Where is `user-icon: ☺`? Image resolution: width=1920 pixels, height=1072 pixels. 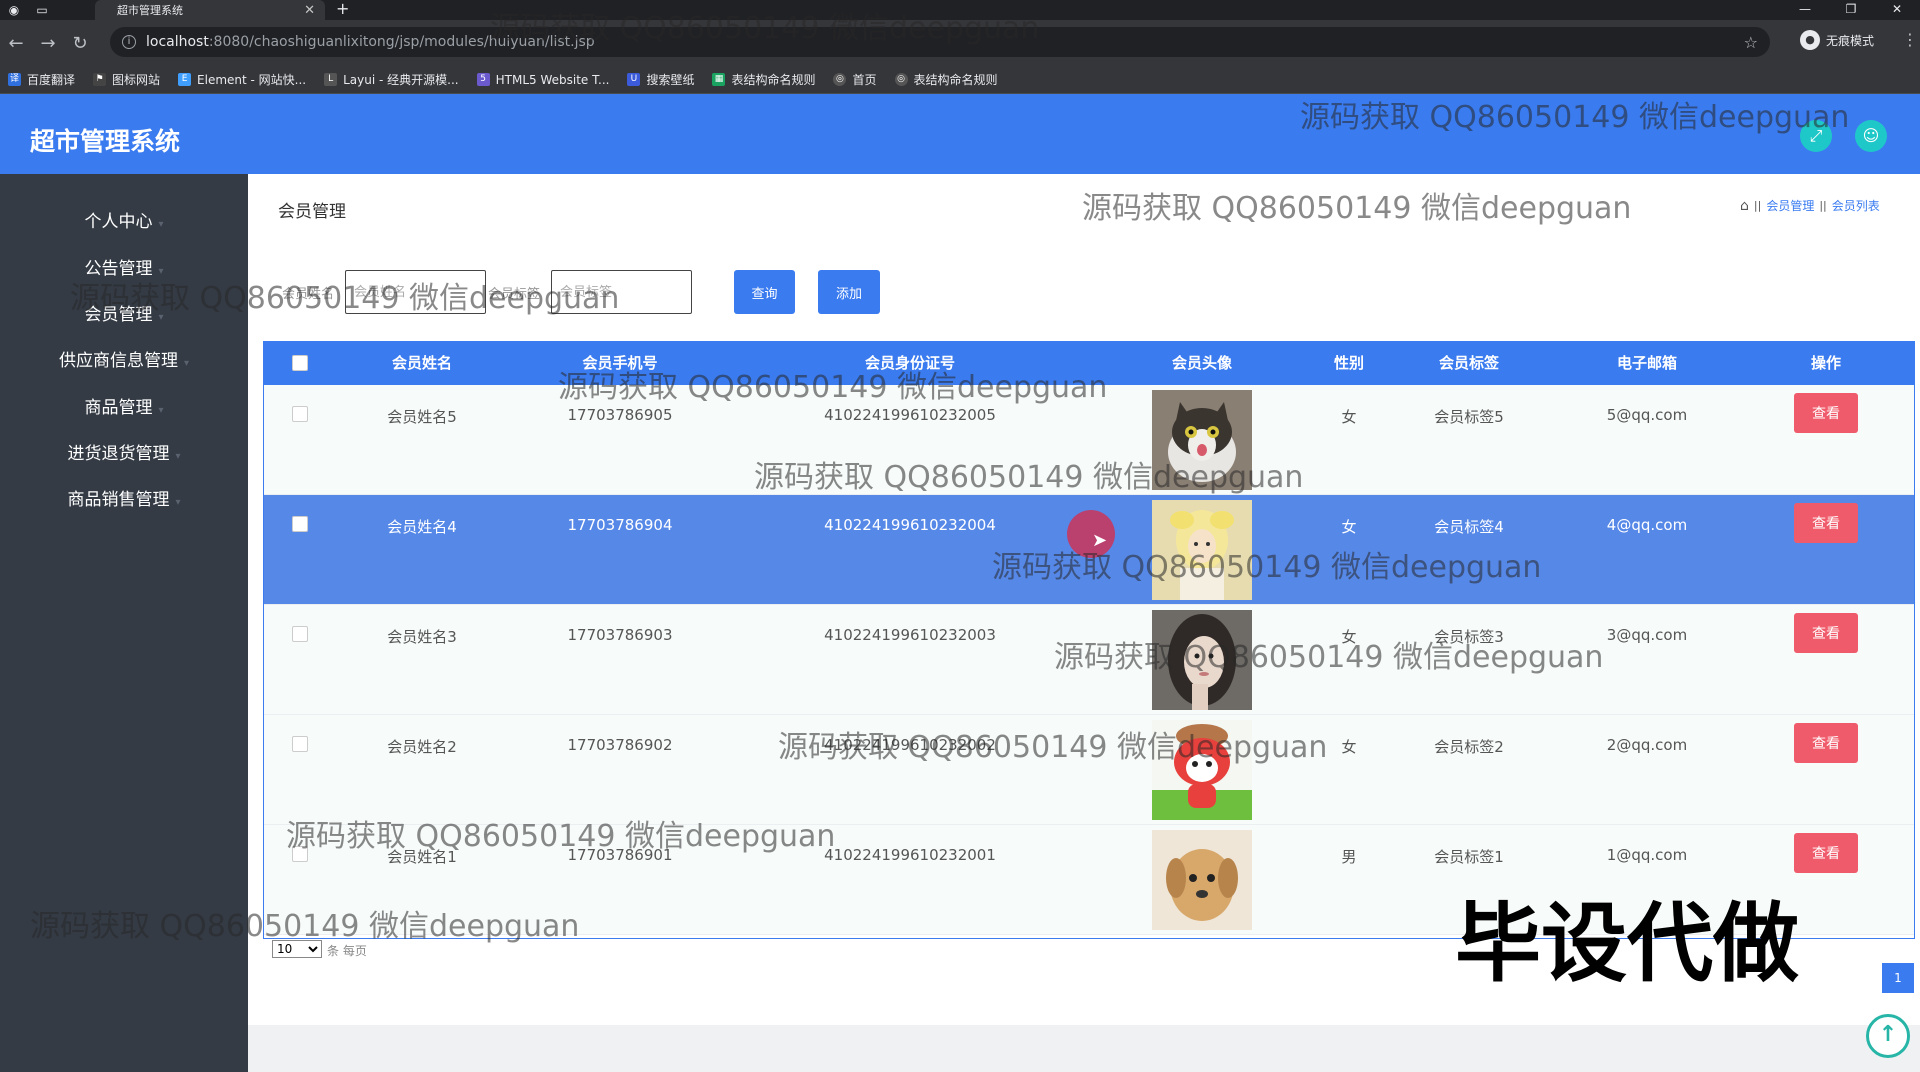
user-icon: ☺ is located at coordinates (1871, 136).